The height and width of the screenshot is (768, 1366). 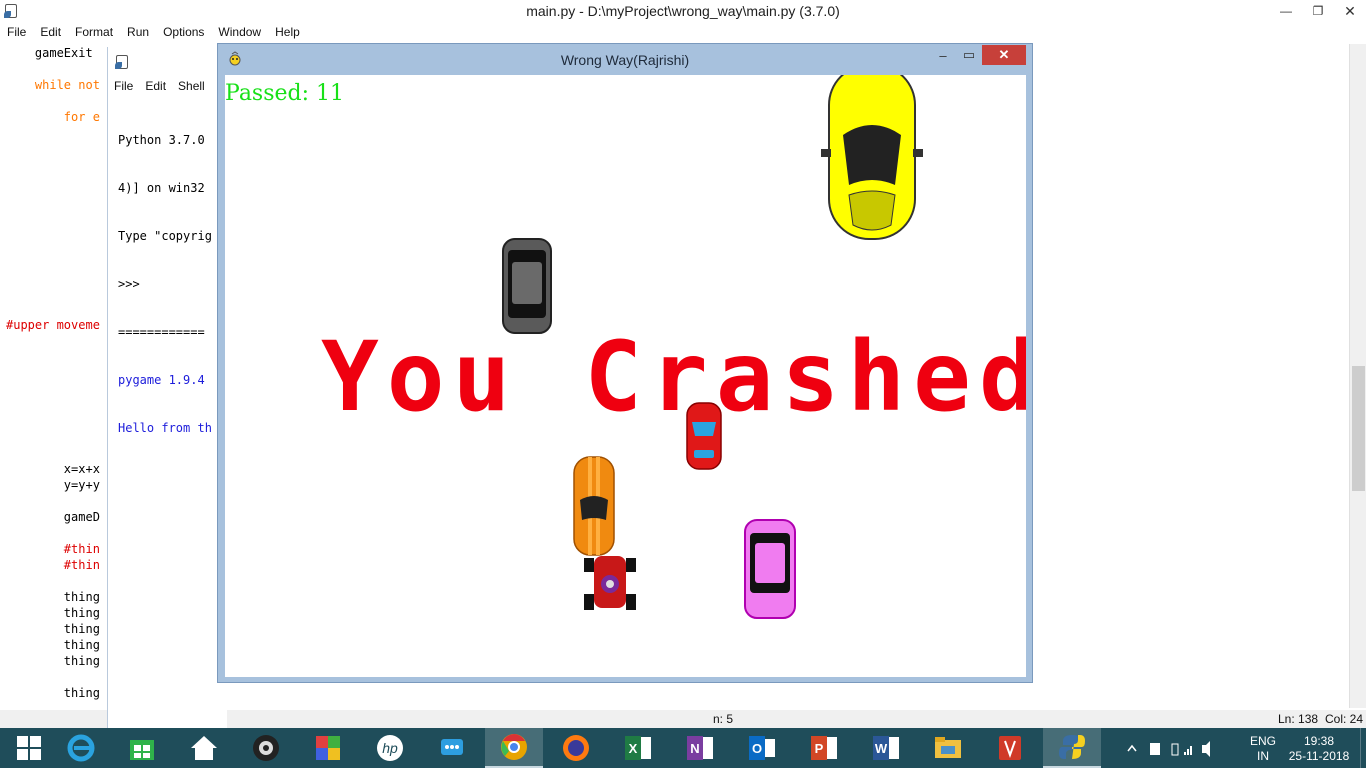 I want to click on file-explorer-icon, so click(x=948, y=748).